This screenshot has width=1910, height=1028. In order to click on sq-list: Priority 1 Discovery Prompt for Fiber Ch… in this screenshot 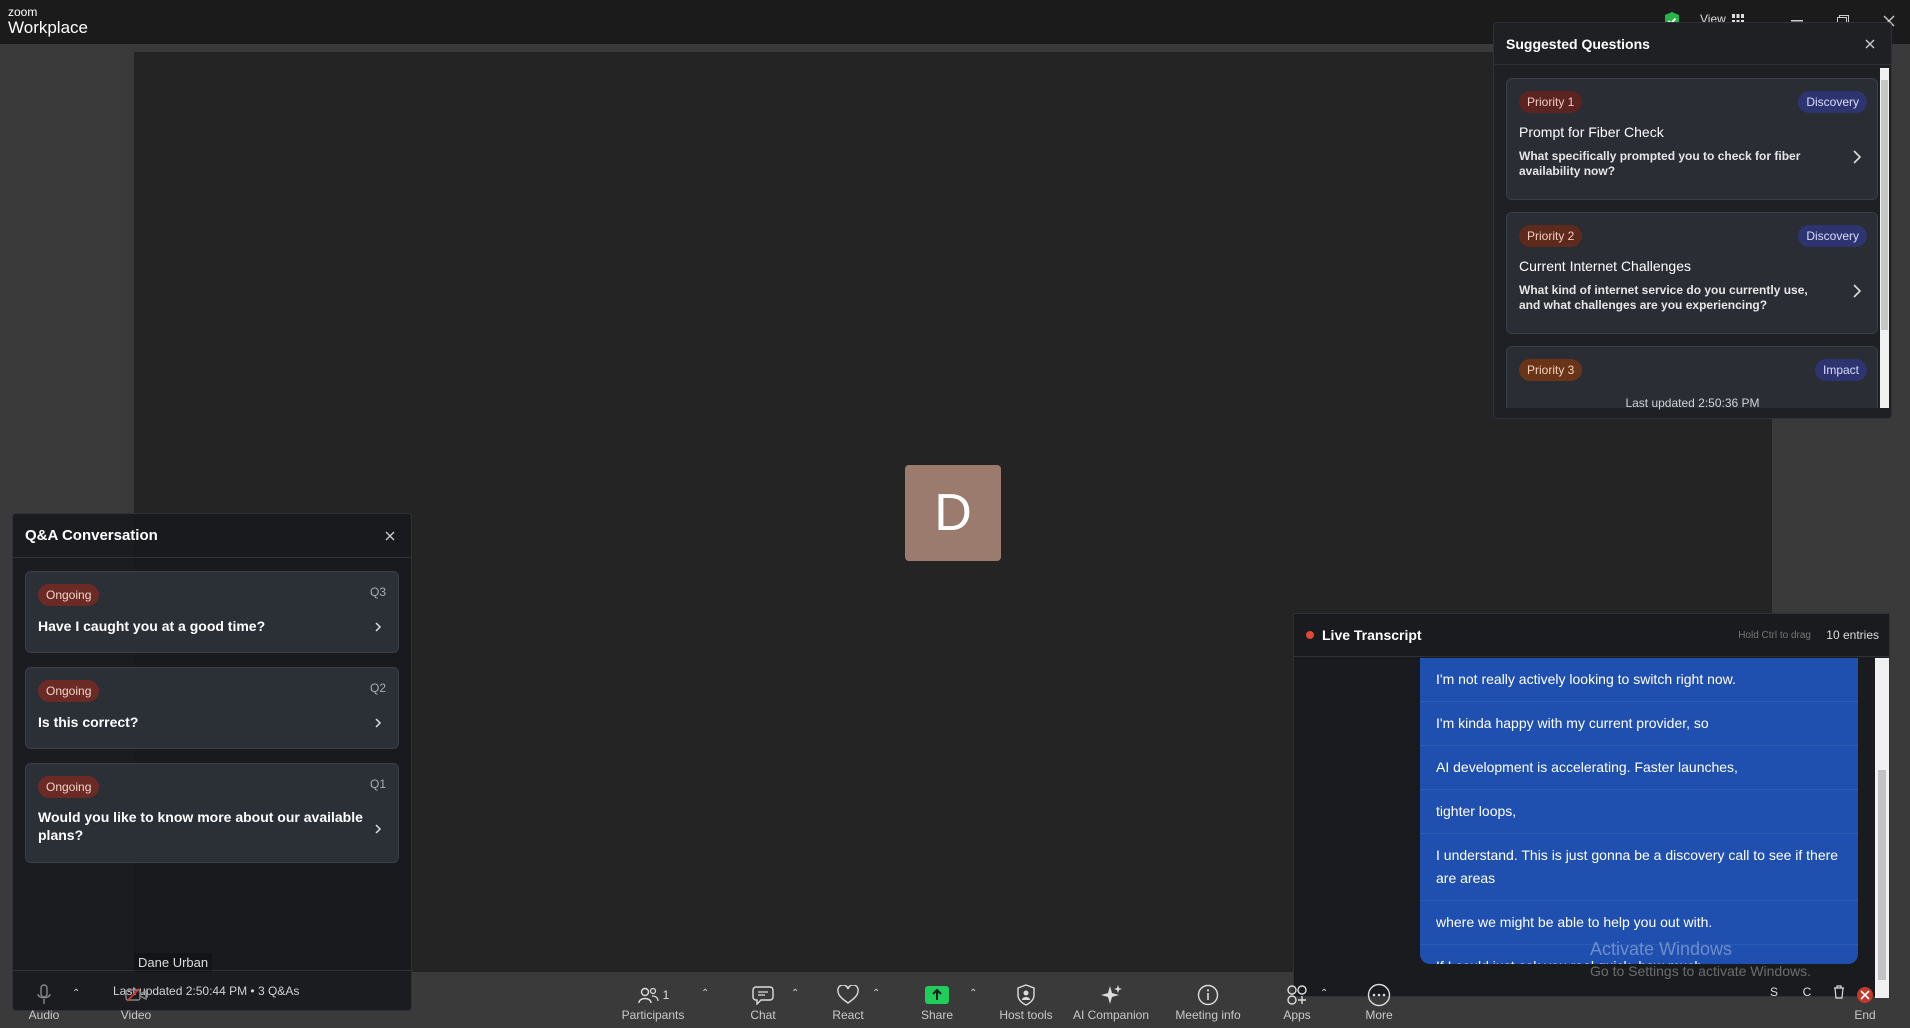, I will do `click(1687, 237)`.